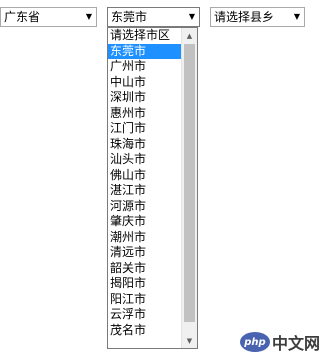 Image resolution: width=326 pixels, height=360 pixels. I want to click on county-select: 请选择县乡 ▼, so click(257, 17).